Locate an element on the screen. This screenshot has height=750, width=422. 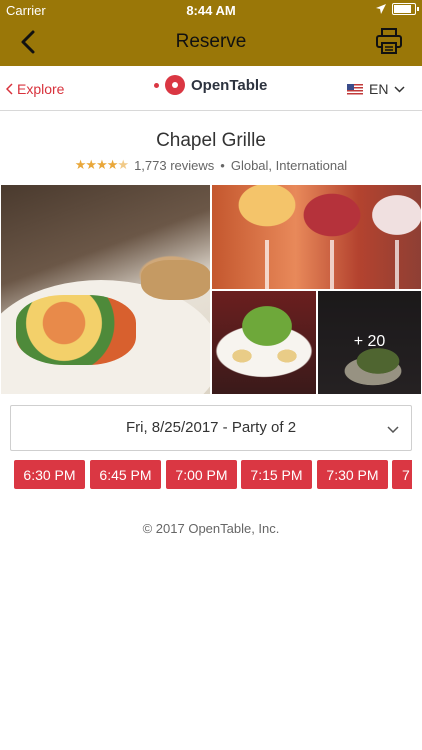
status-time: 8:44 AM is located at coordinates (211, 10).